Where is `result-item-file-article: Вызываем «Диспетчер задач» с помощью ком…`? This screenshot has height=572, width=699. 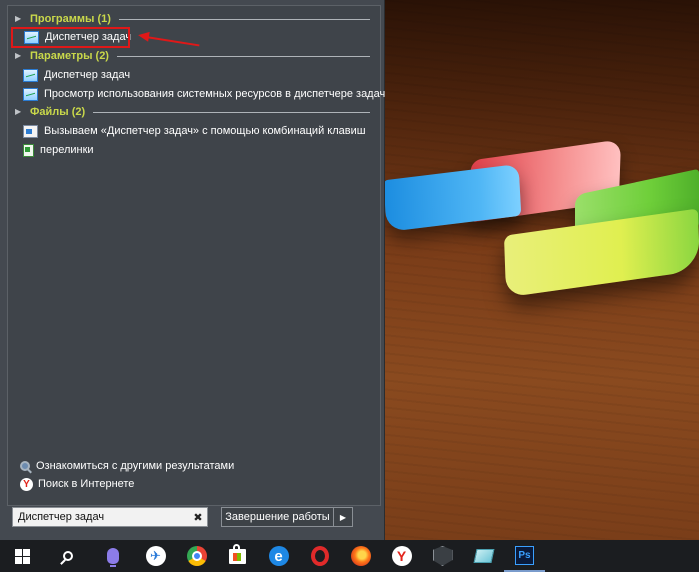
result-item-file-article: Вызываем «Диспетчер задач» с помощью ком… is located at coordinates (194, 131).